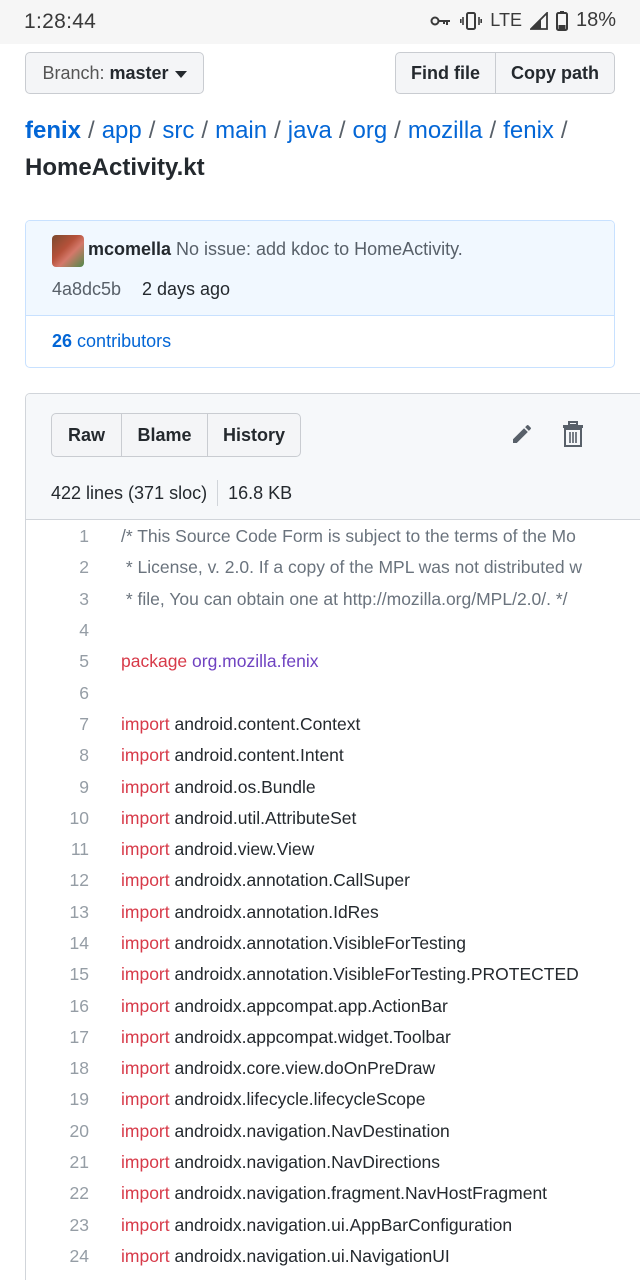 The width and height of the screenshot is (640, 1280). Describe the element at coordinates (57, 912) in the screenshot. I see `line-number: 13` at that location.